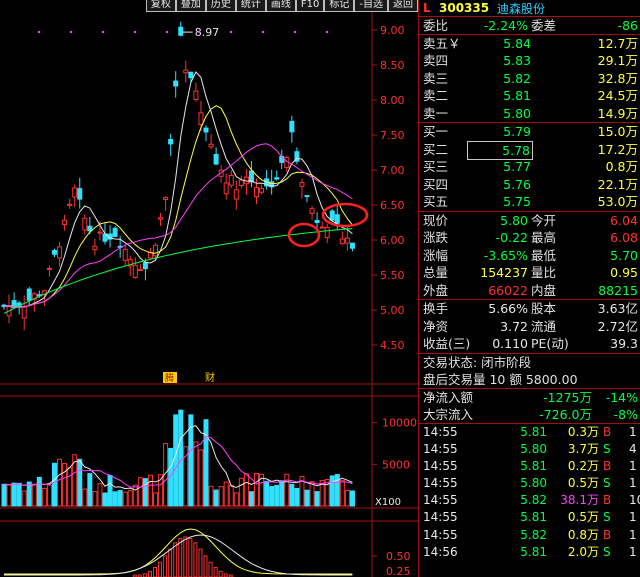  What do you see at coordinates (624, 343) in the screenshot?
I see `fund-value-2: 39.3` at bounding box center [624, 343].